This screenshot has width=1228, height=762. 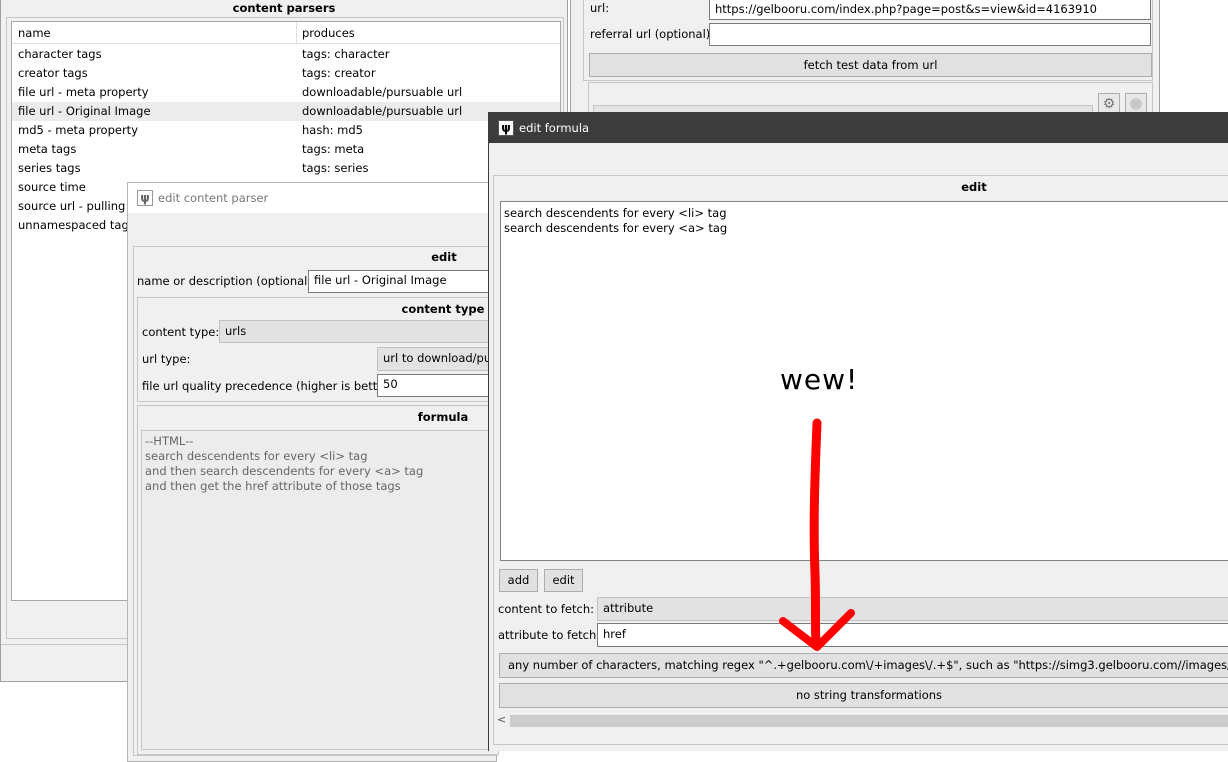 I want to click on string-transformations-button: no string transformations, so click(x=863, y=695).